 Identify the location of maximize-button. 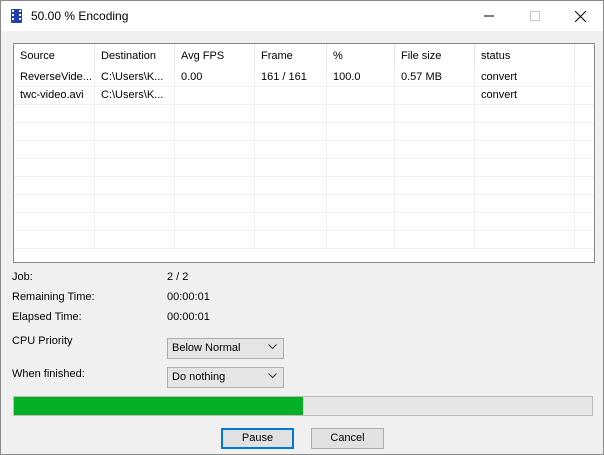
(535, 16).